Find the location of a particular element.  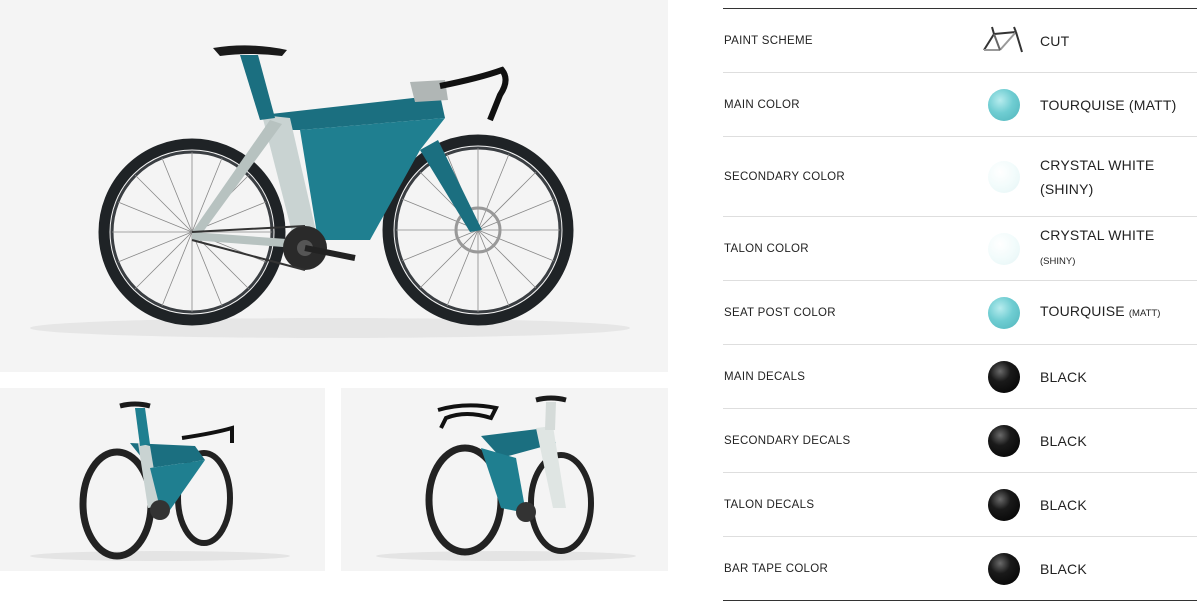

spec-row-main-color: MAIN COLOR TOURQUISE (MATT) is located at coordinates (960, 105).